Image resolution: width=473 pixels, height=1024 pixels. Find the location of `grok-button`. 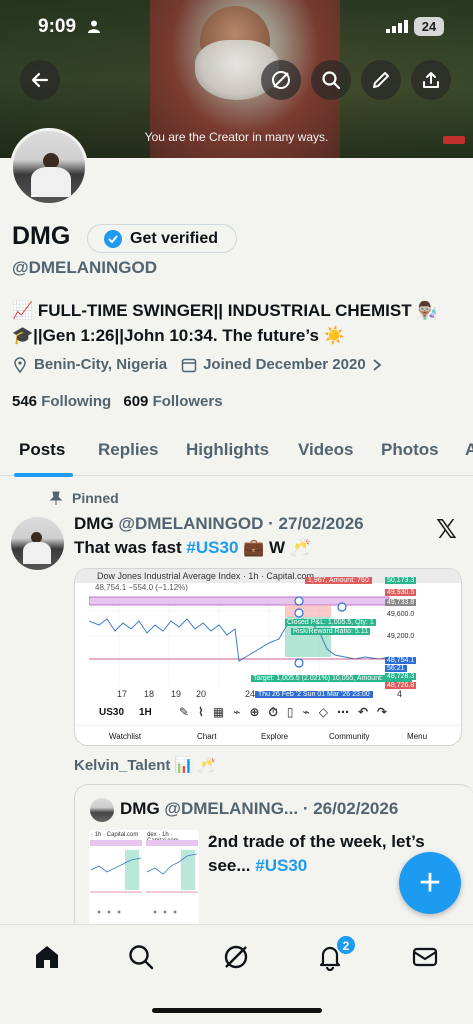

grok-button is located at coordinates (281, 80).